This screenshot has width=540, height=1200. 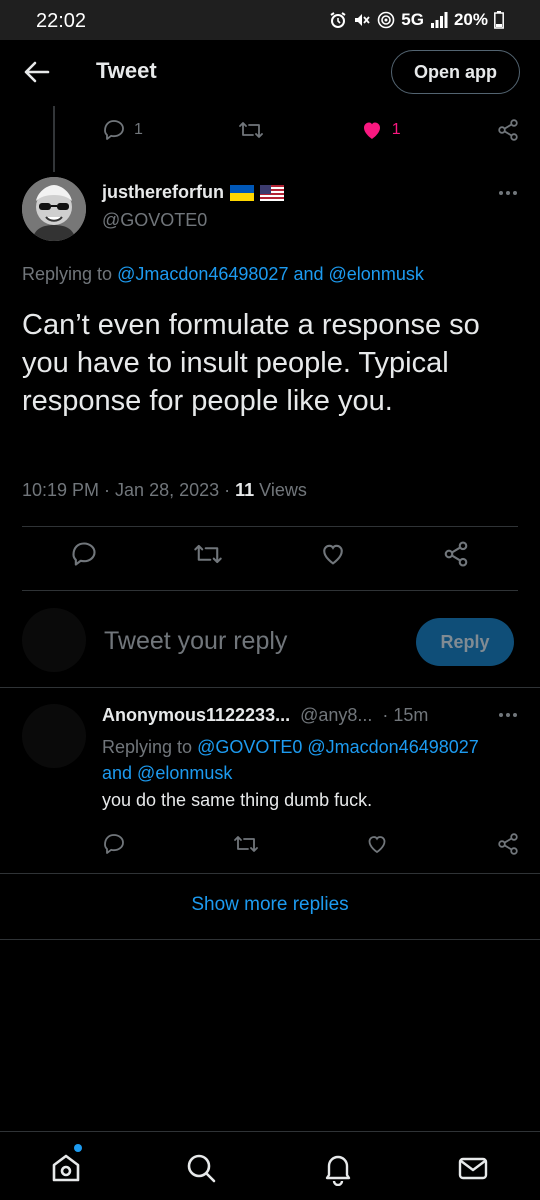 I want to click on signal-icon, so click(x=439, y=20).